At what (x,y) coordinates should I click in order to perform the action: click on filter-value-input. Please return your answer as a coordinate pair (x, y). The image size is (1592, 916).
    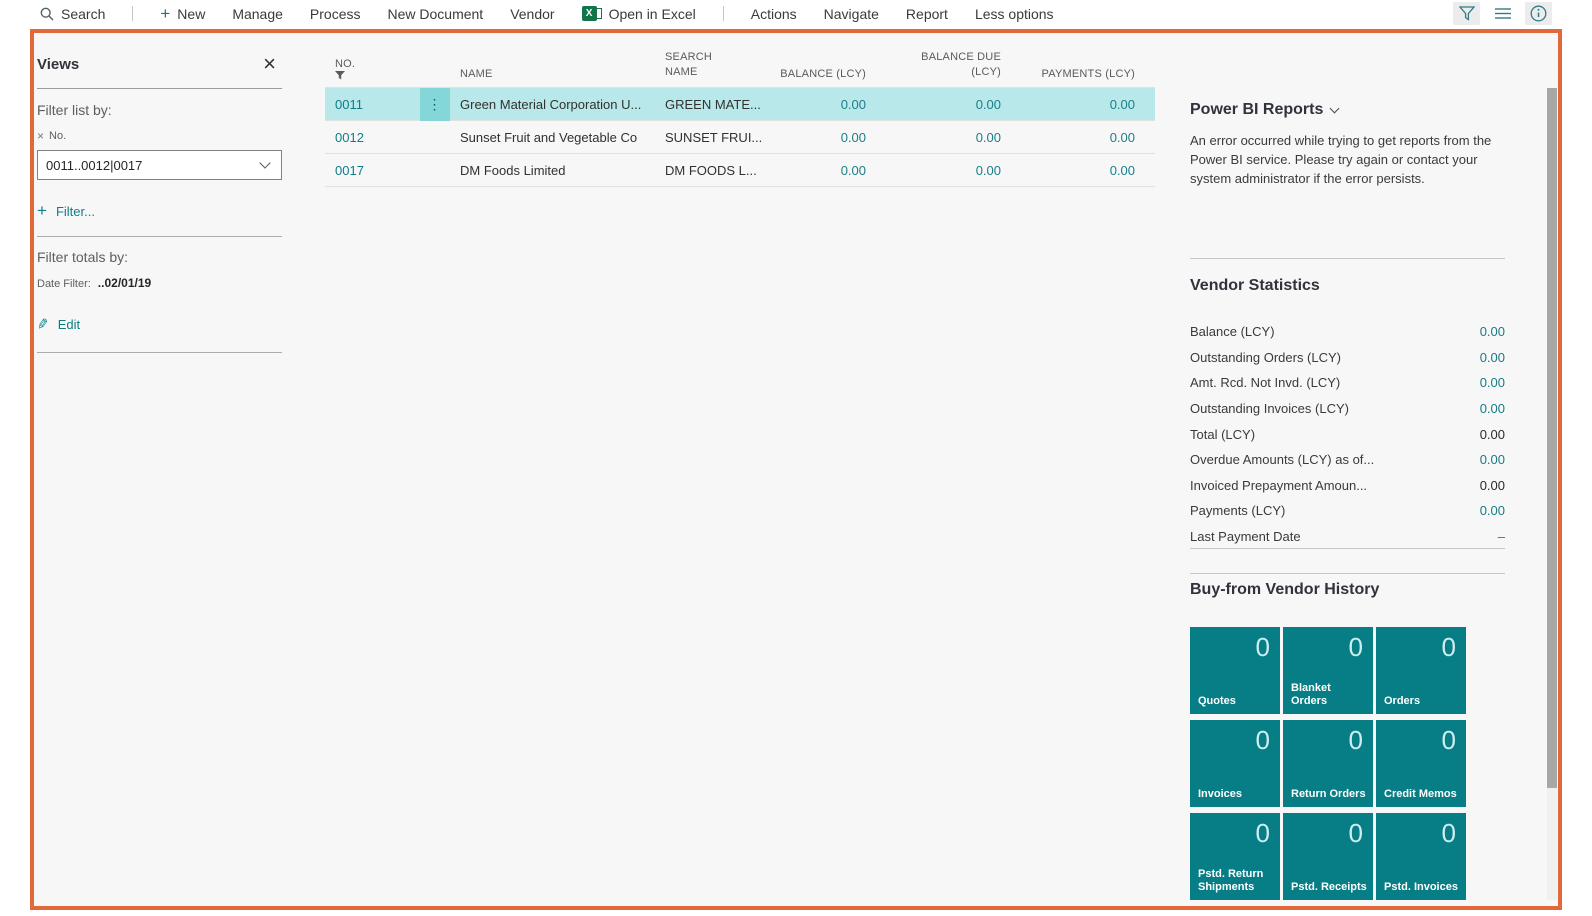
    Looking at the image, I should click on (149, 165).